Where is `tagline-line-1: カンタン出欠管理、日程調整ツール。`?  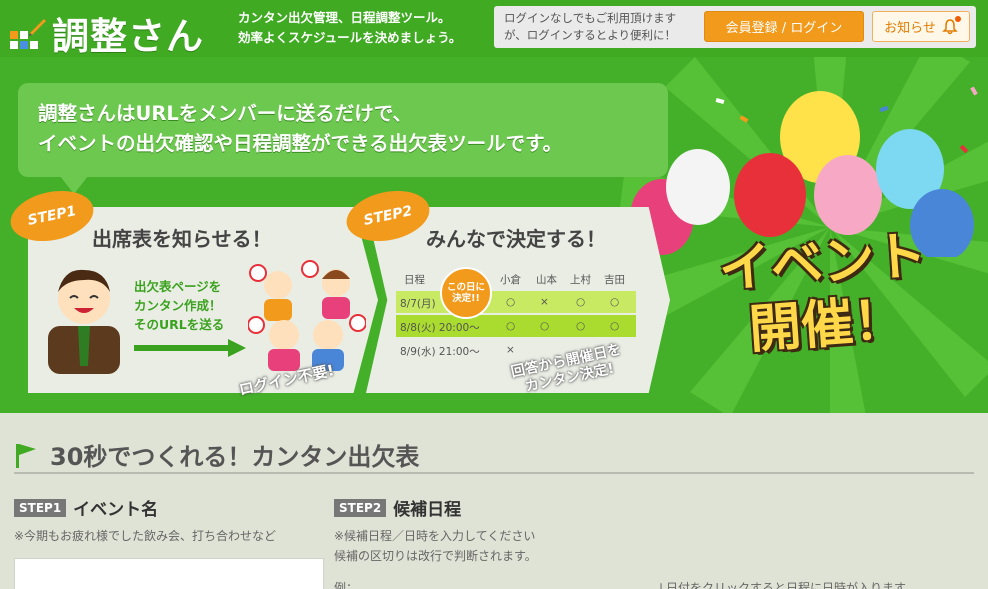 tagline-line-1: カンタン出欠管理、日程調整ツール。 is located at coordinates (344, 17).